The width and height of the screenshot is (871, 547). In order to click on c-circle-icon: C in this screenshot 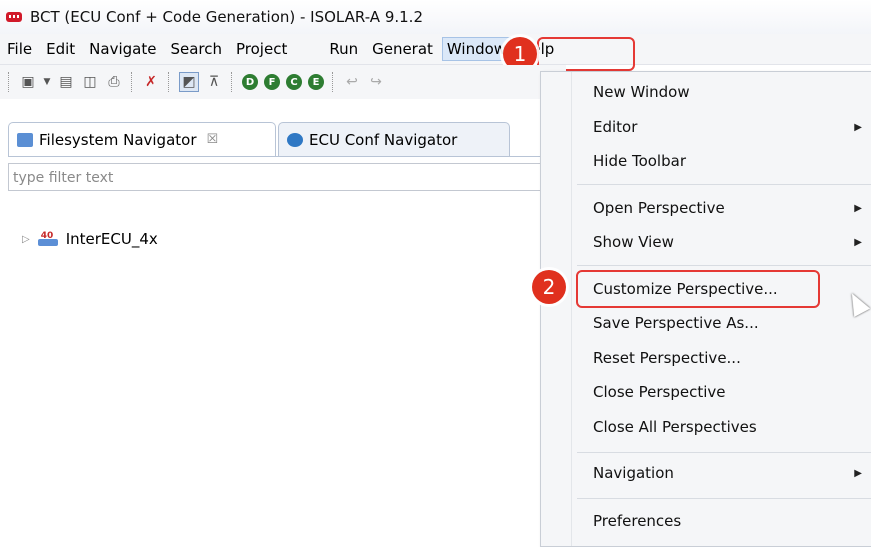, I will do `click(294, 82)`.